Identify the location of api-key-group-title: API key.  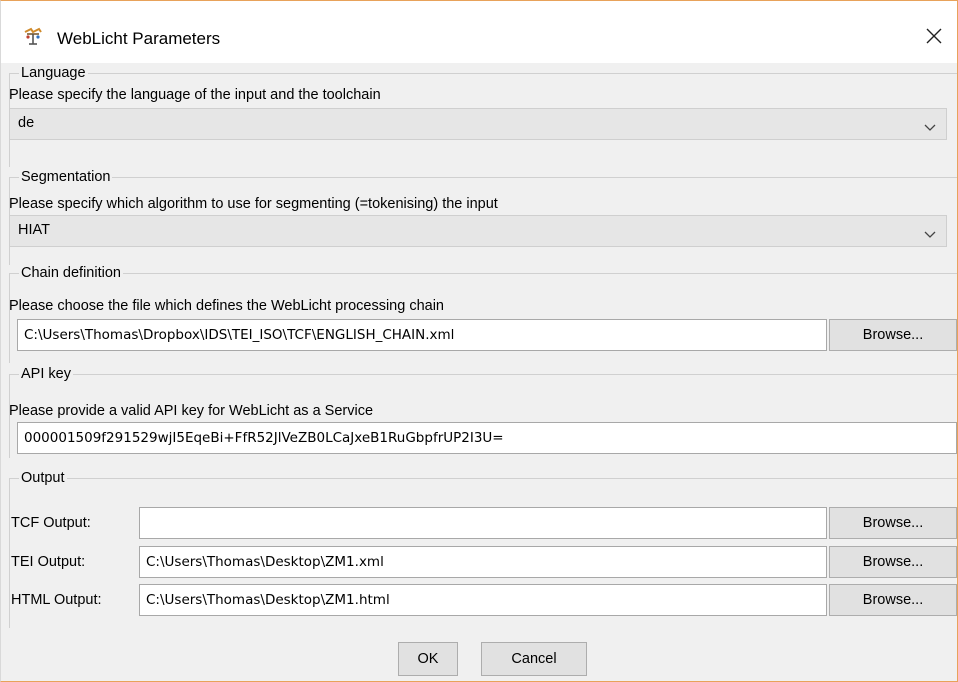
(46, 374).